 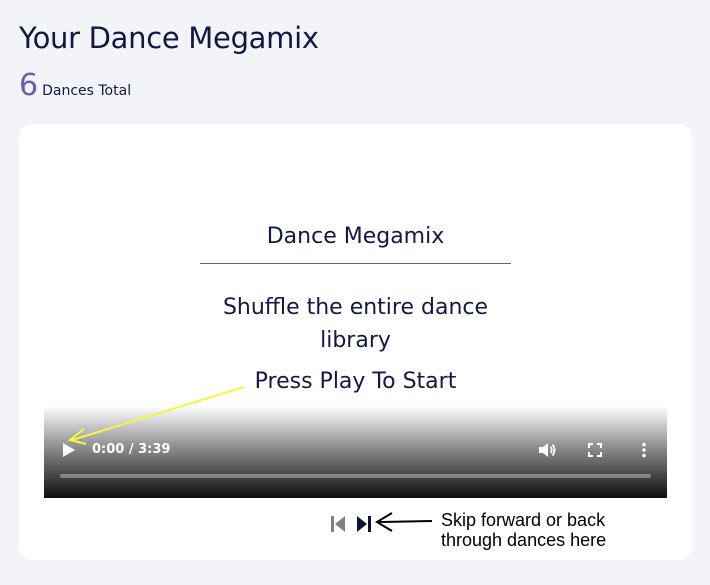 I want to click on skip-forward-icon, so click(x=364, y=524).